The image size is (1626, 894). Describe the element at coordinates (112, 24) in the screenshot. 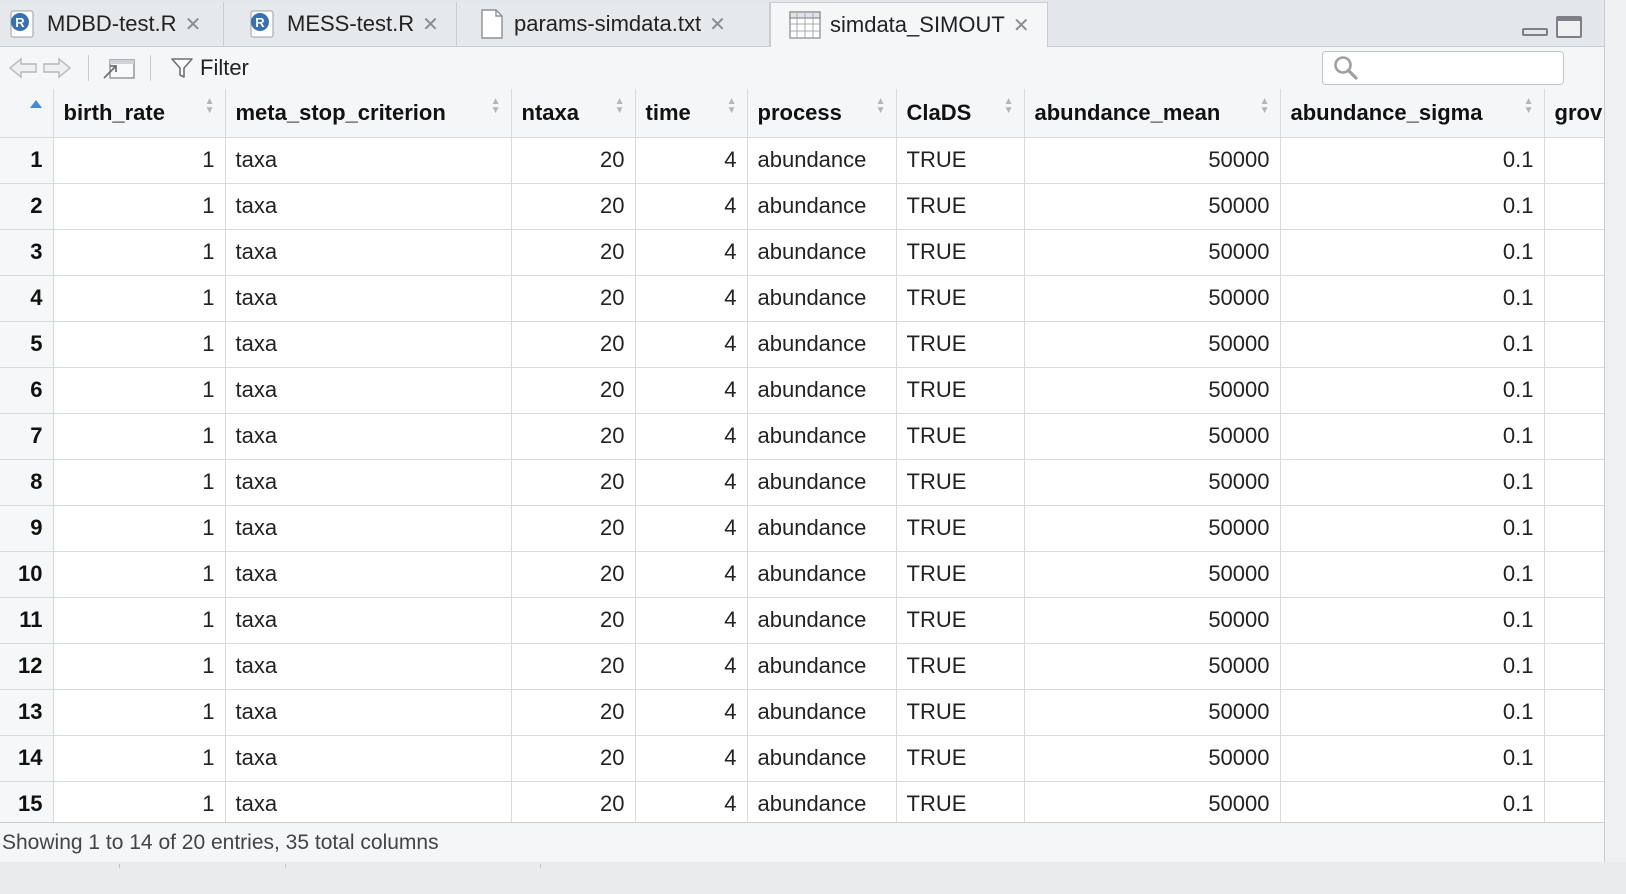

I see `tab-mdbd-test: R MDBD-test.R ✕` at that location.